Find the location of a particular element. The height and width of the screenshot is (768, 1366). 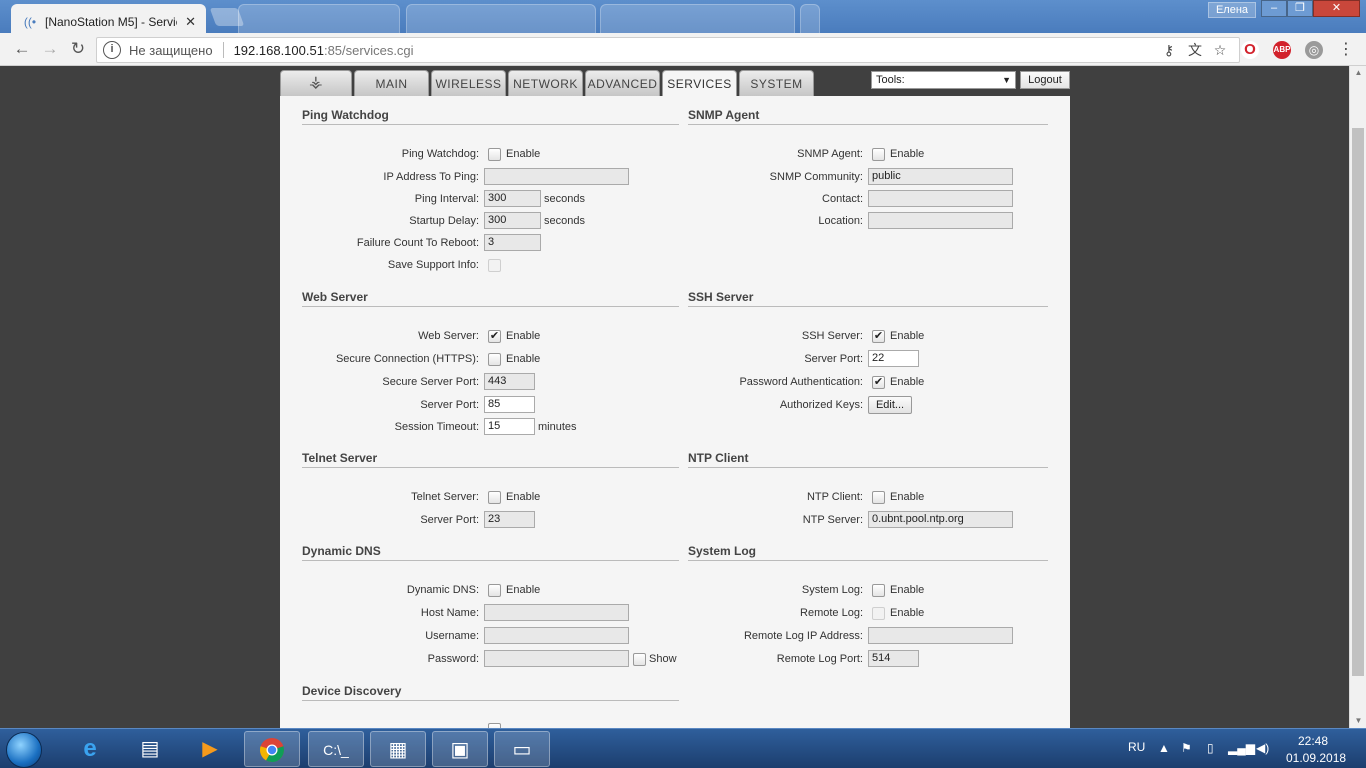

https-checkbox is located at coordinates (494, 359).